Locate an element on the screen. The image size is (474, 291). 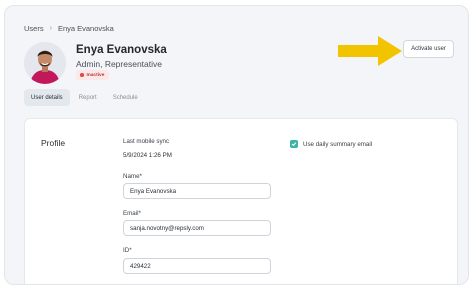
user-photo is located at coordinates (45, 63).